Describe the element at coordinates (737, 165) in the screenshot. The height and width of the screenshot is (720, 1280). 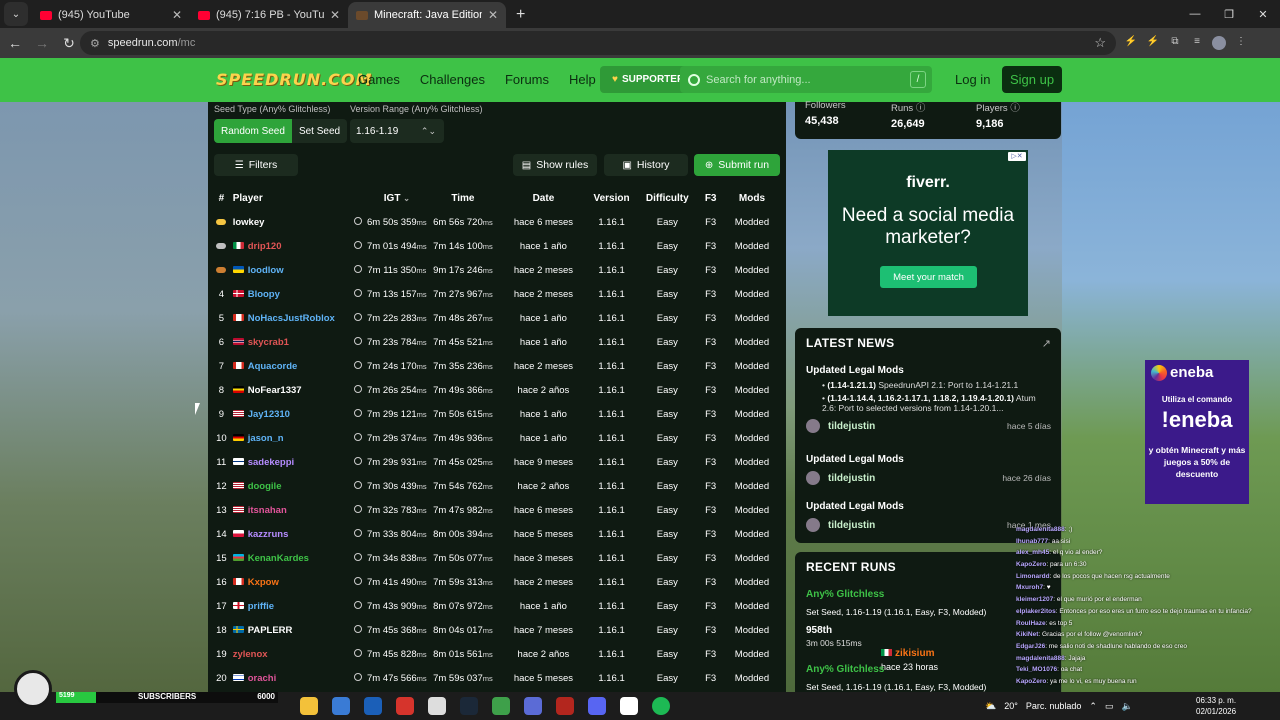
I see `submit-run-button: ⊕ Submit run` at that location.